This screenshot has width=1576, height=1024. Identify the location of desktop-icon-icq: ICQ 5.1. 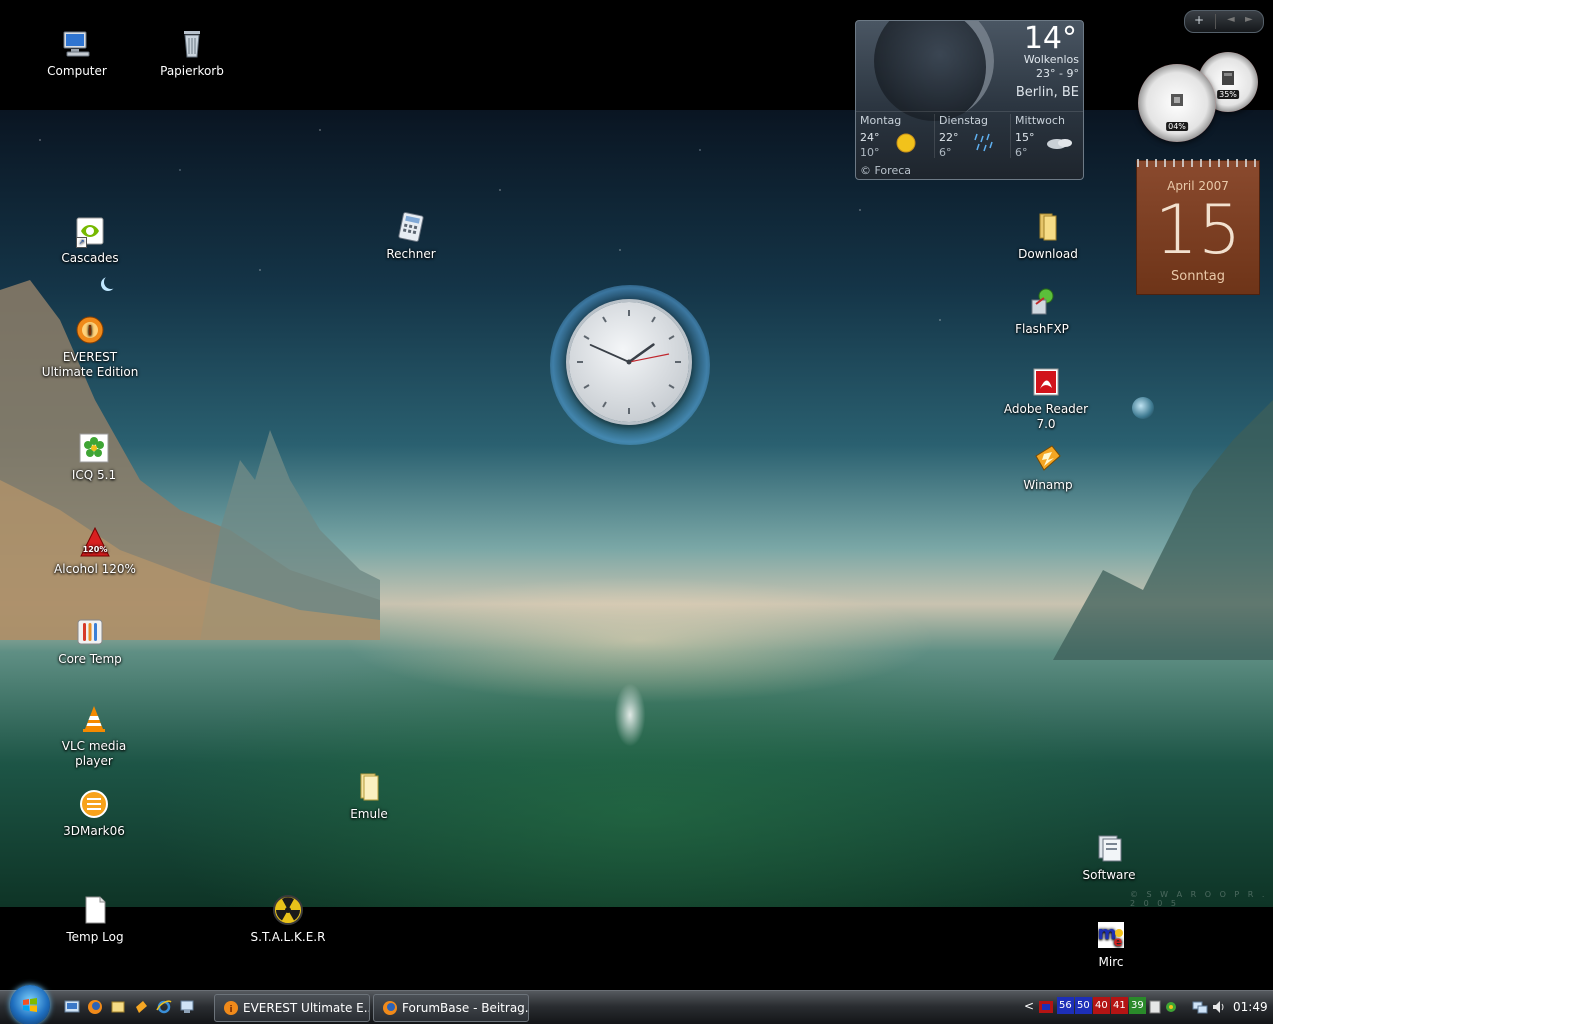
(94, 457).